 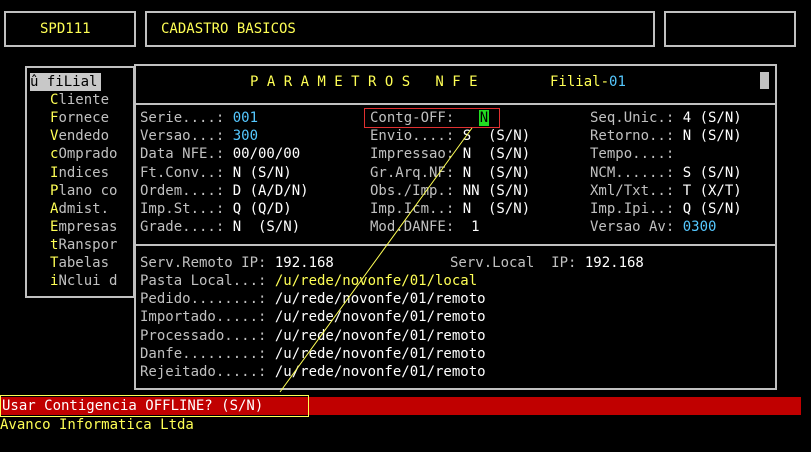 I want to click on menu-item-filial: û fiLial, so click(x=66, y=82).